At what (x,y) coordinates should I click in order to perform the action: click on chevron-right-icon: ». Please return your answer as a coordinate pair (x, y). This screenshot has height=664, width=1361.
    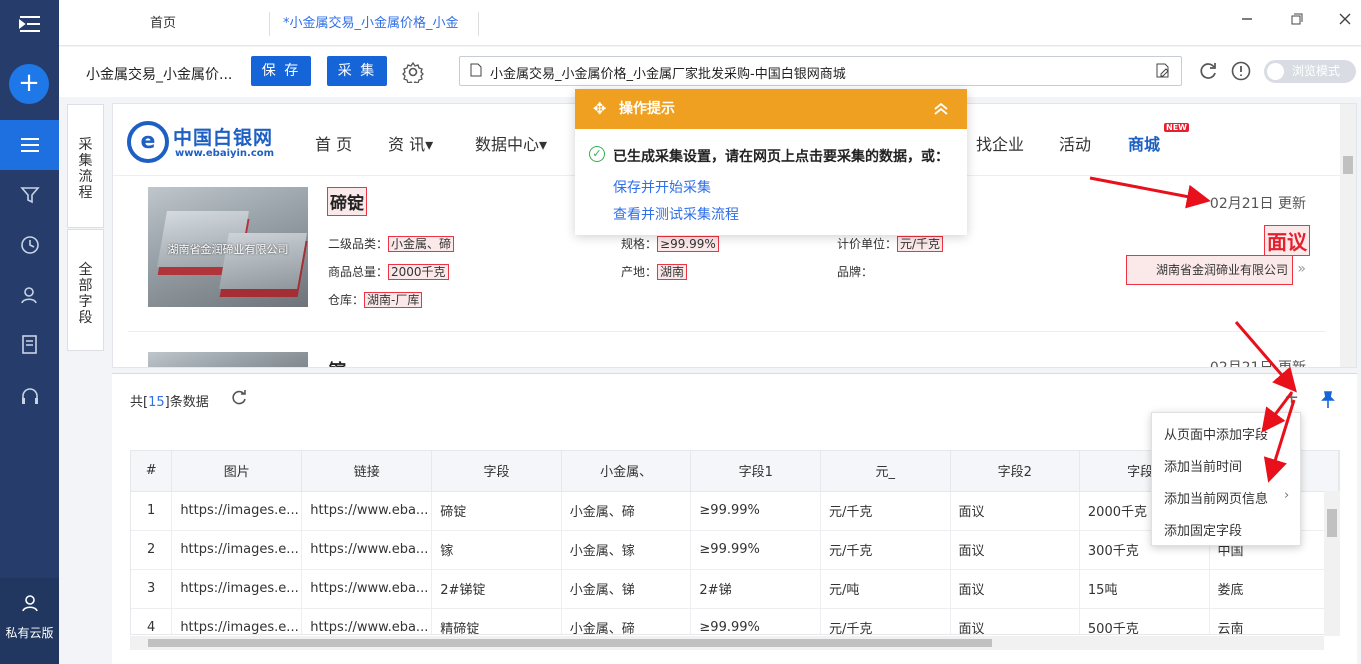
    Looking at the image, I should click on (1301, 269).